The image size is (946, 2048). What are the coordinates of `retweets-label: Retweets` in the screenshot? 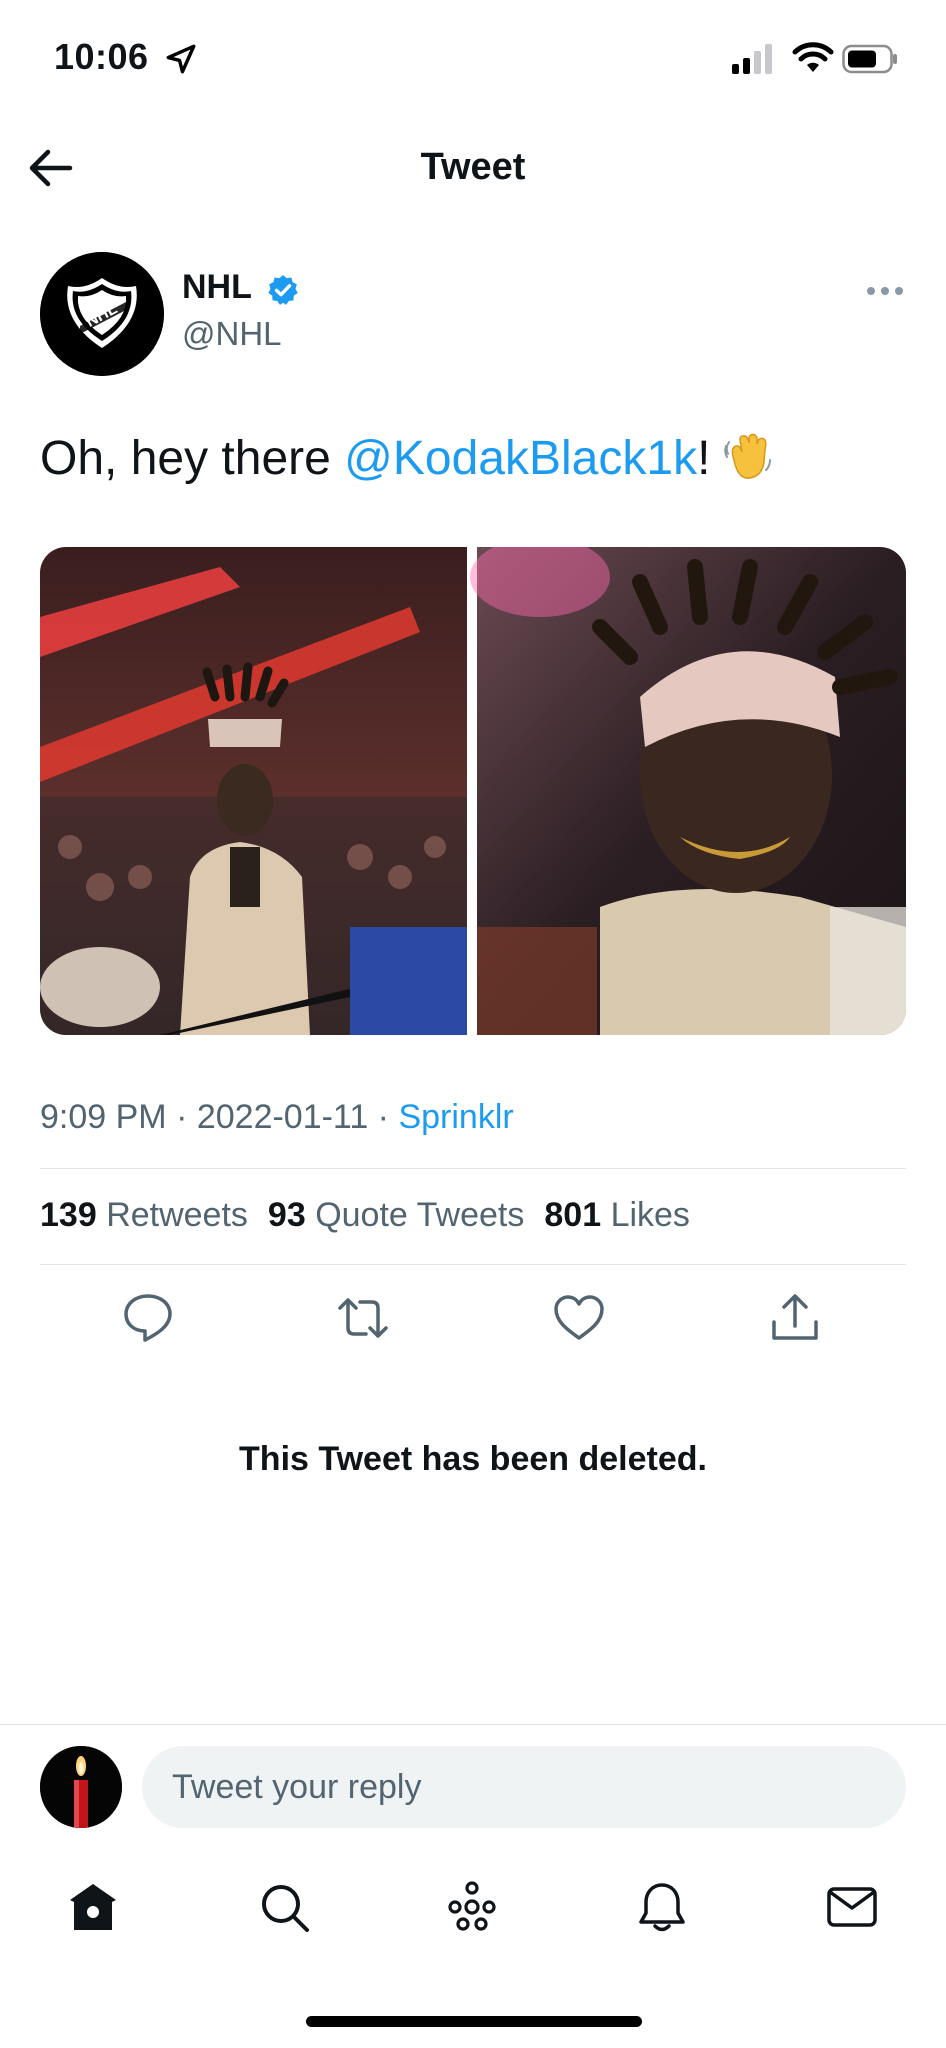 It's located at (177, 1215).